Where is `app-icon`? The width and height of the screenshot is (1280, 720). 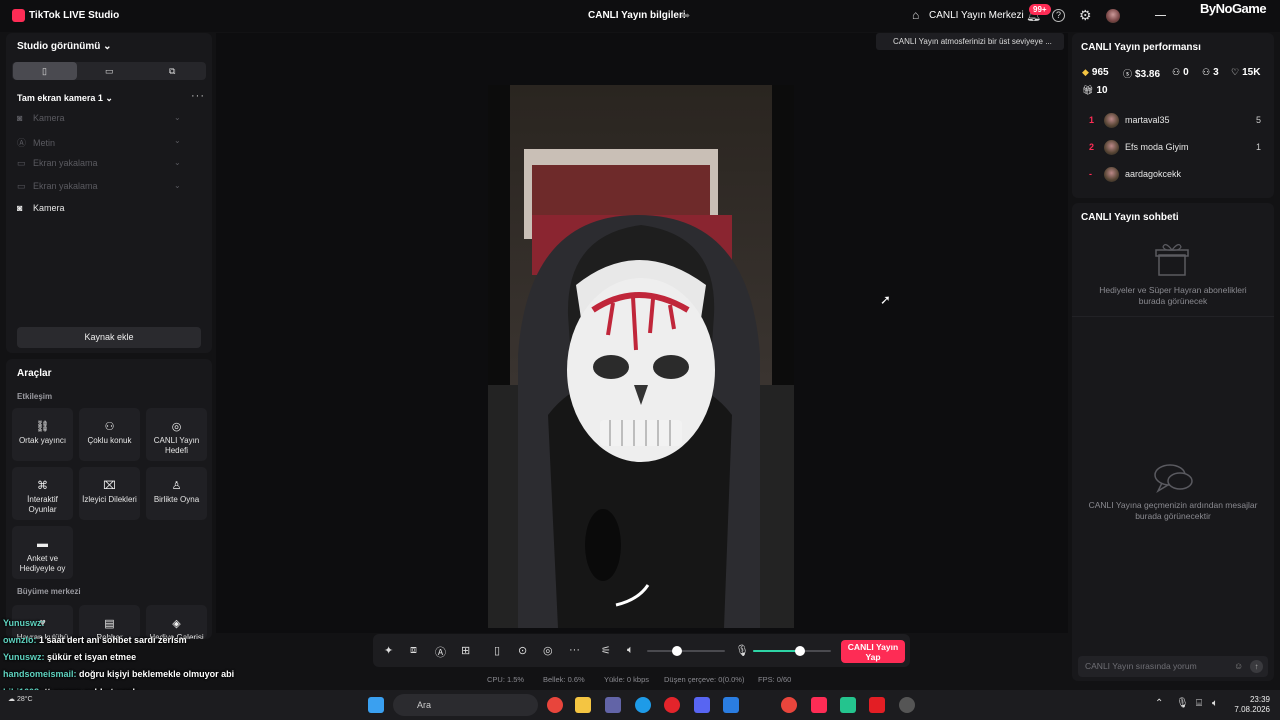 app-icon is located at coordinates (848, 705).